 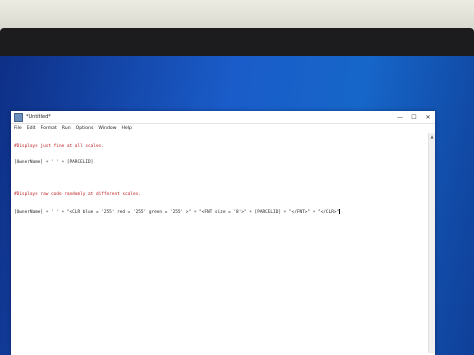 I want to click on code-line: [OwnerName] + ' ' + [PARCELID], so click(x=54, y=163).